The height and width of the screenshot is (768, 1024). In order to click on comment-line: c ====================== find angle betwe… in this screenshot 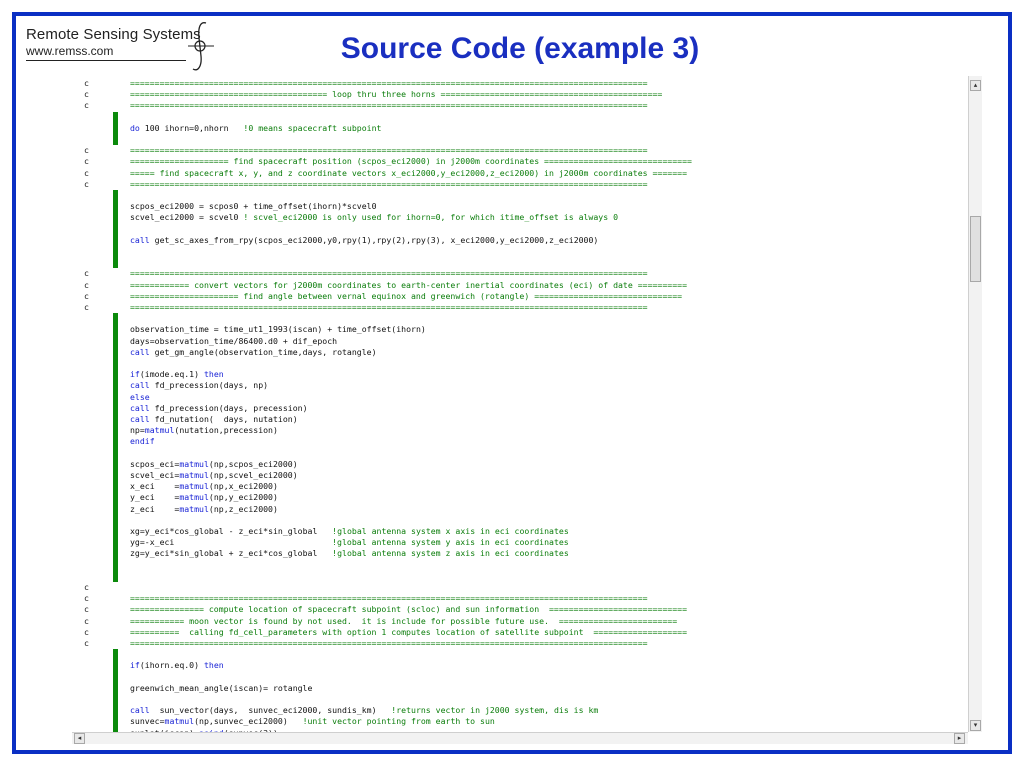, I will do `click(383, 296)`.